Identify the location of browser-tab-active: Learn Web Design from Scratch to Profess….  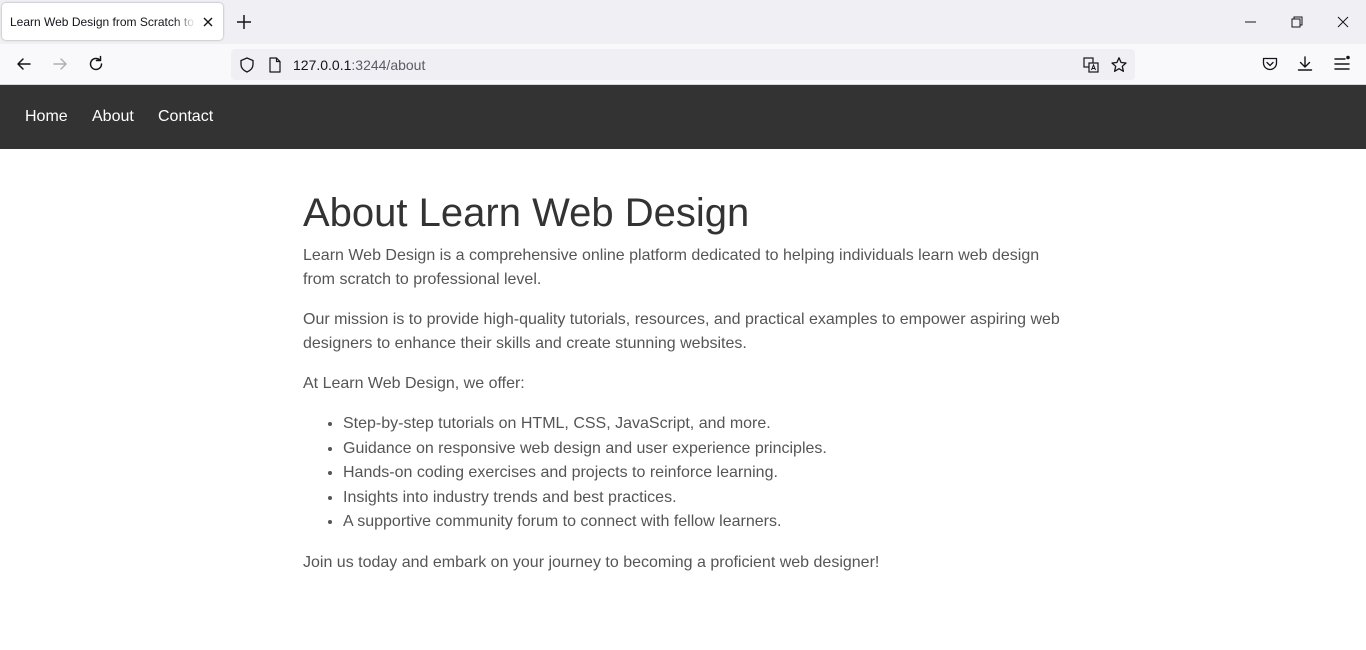
(112, 21).